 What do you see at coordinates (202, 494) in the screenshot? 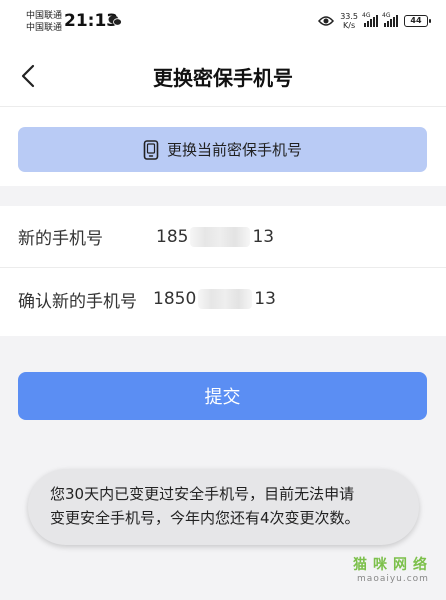
I see `toast-line-1: 您30天内已变更过安全手机号，目前无法申请` at bounding box center [202, 494].